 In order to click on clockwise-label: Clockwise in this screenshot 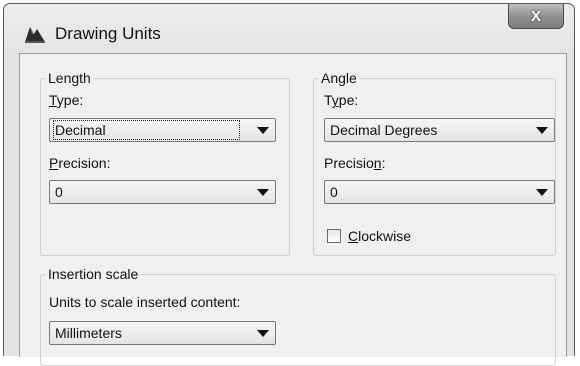, I will do `click(379, 236)`.